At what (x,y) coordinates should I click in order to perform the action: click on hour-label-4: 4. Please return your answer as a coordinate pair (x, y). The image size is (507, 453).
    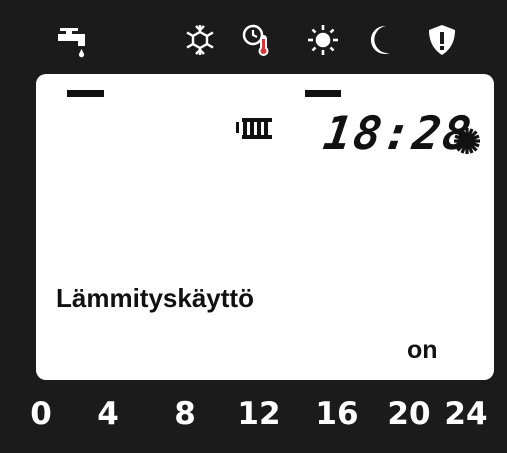
    Looking at the image, I should click on (108, 414).